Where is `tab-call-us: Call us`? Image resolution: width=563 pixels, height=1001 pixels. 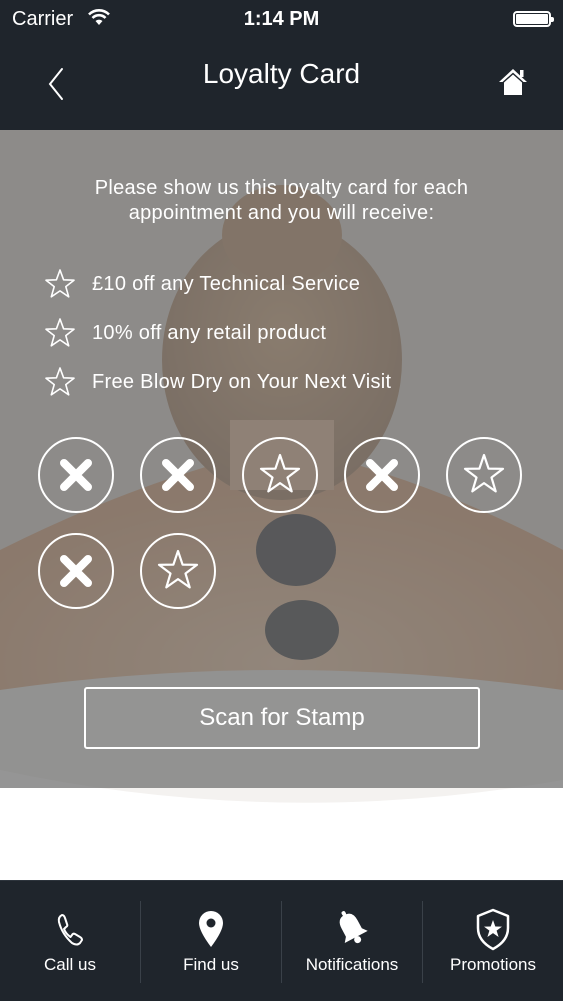 tab-call-us: Call us is located at coordinates (70, 941).